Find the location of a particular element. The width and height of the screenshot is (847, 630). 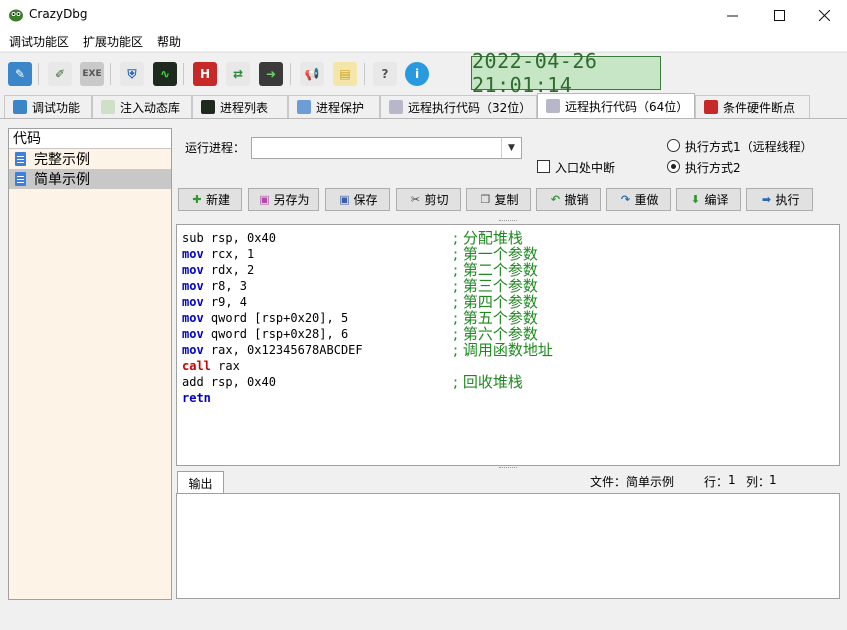

edit-icon: ✎ is located at coordinates (20, 74).